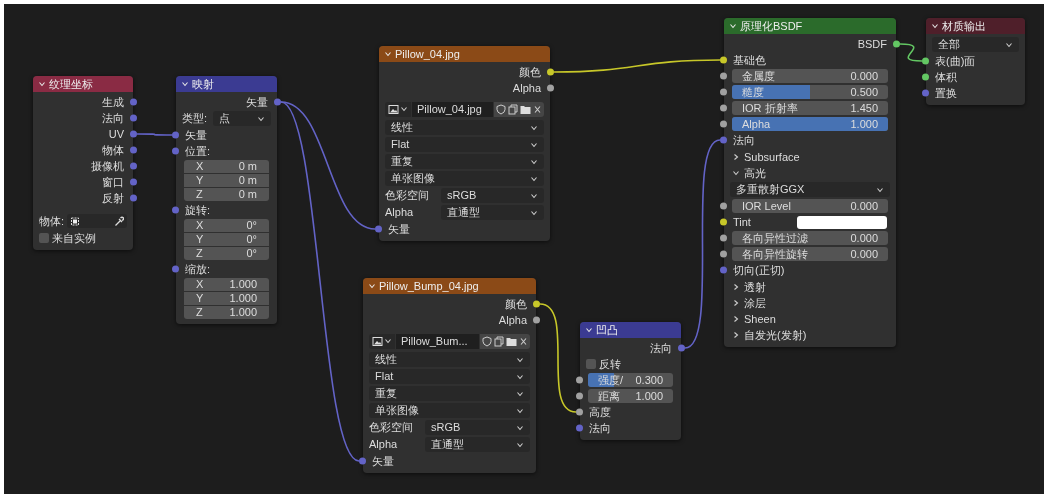 The height and width of the screenshot is (498, 1048). I want to click on slider: 各向异性过滤 0.000, so click(810, 238).